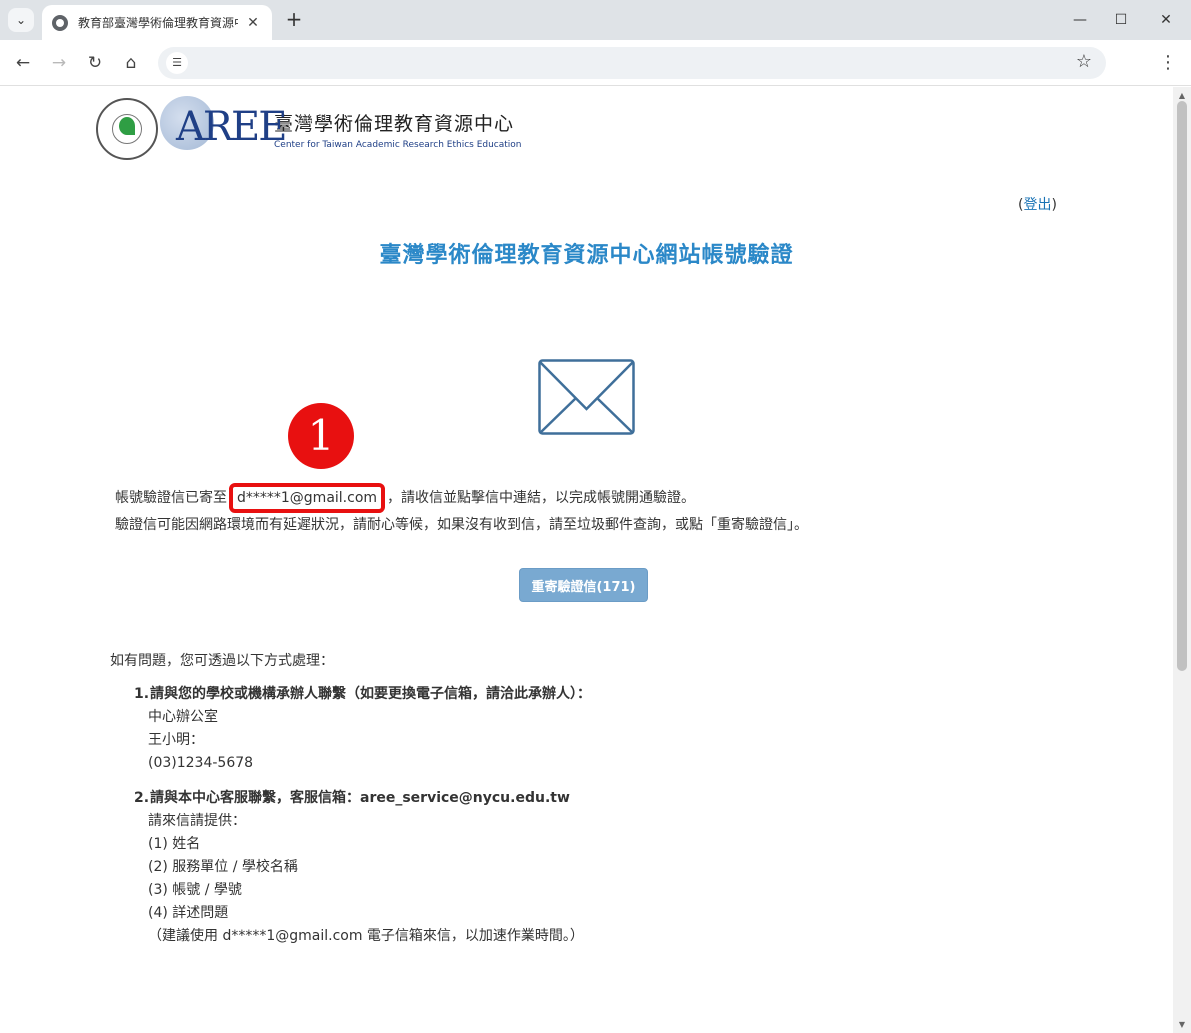  Describe the element at coordinates (321, 436) in the screenshot. I see `annotation-number-badge: 1` at that location.